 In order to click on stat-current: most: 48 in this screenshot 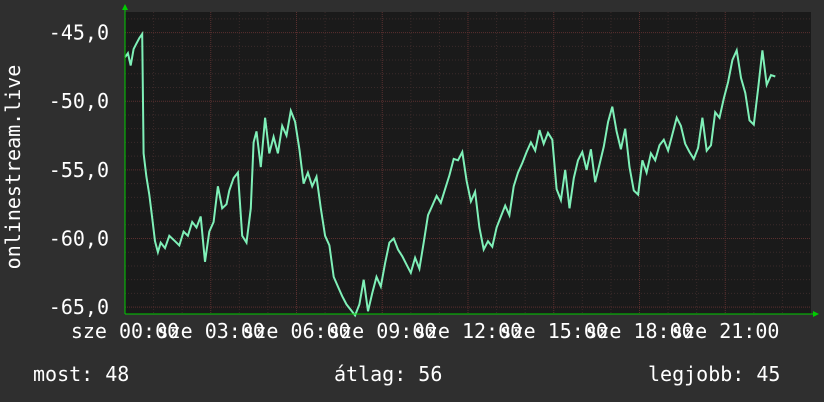, I will do `click(81, 374)`.